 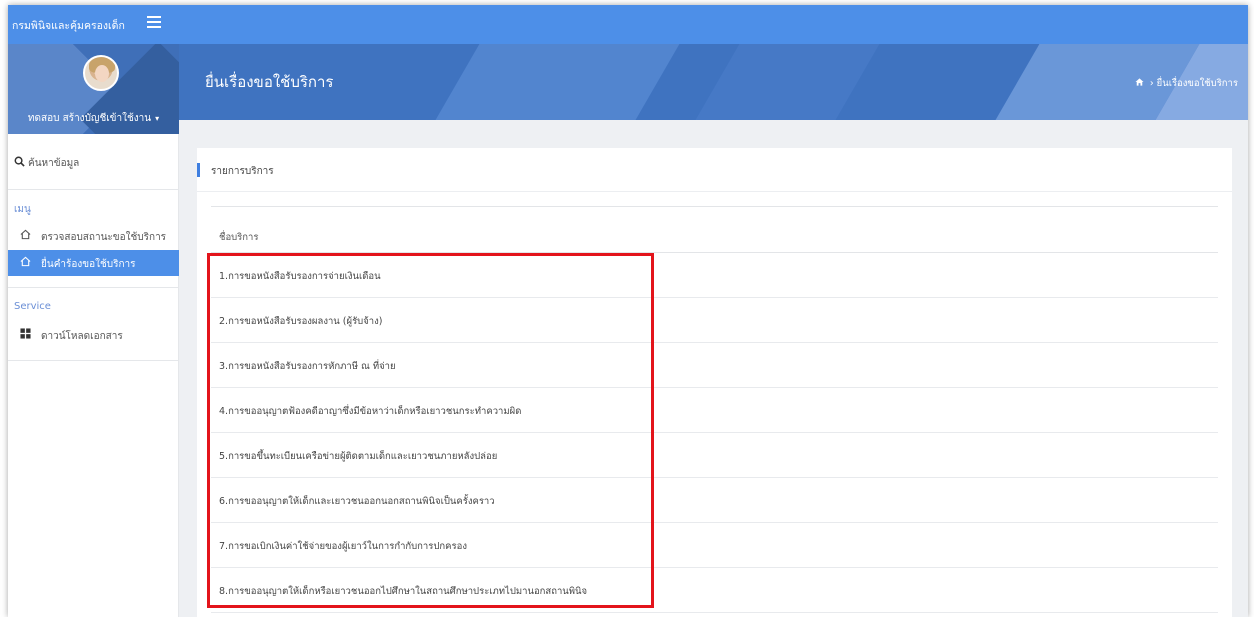 I want to click on column-header-service-name: ชื่อบริการ, so click(x=239, y=237).